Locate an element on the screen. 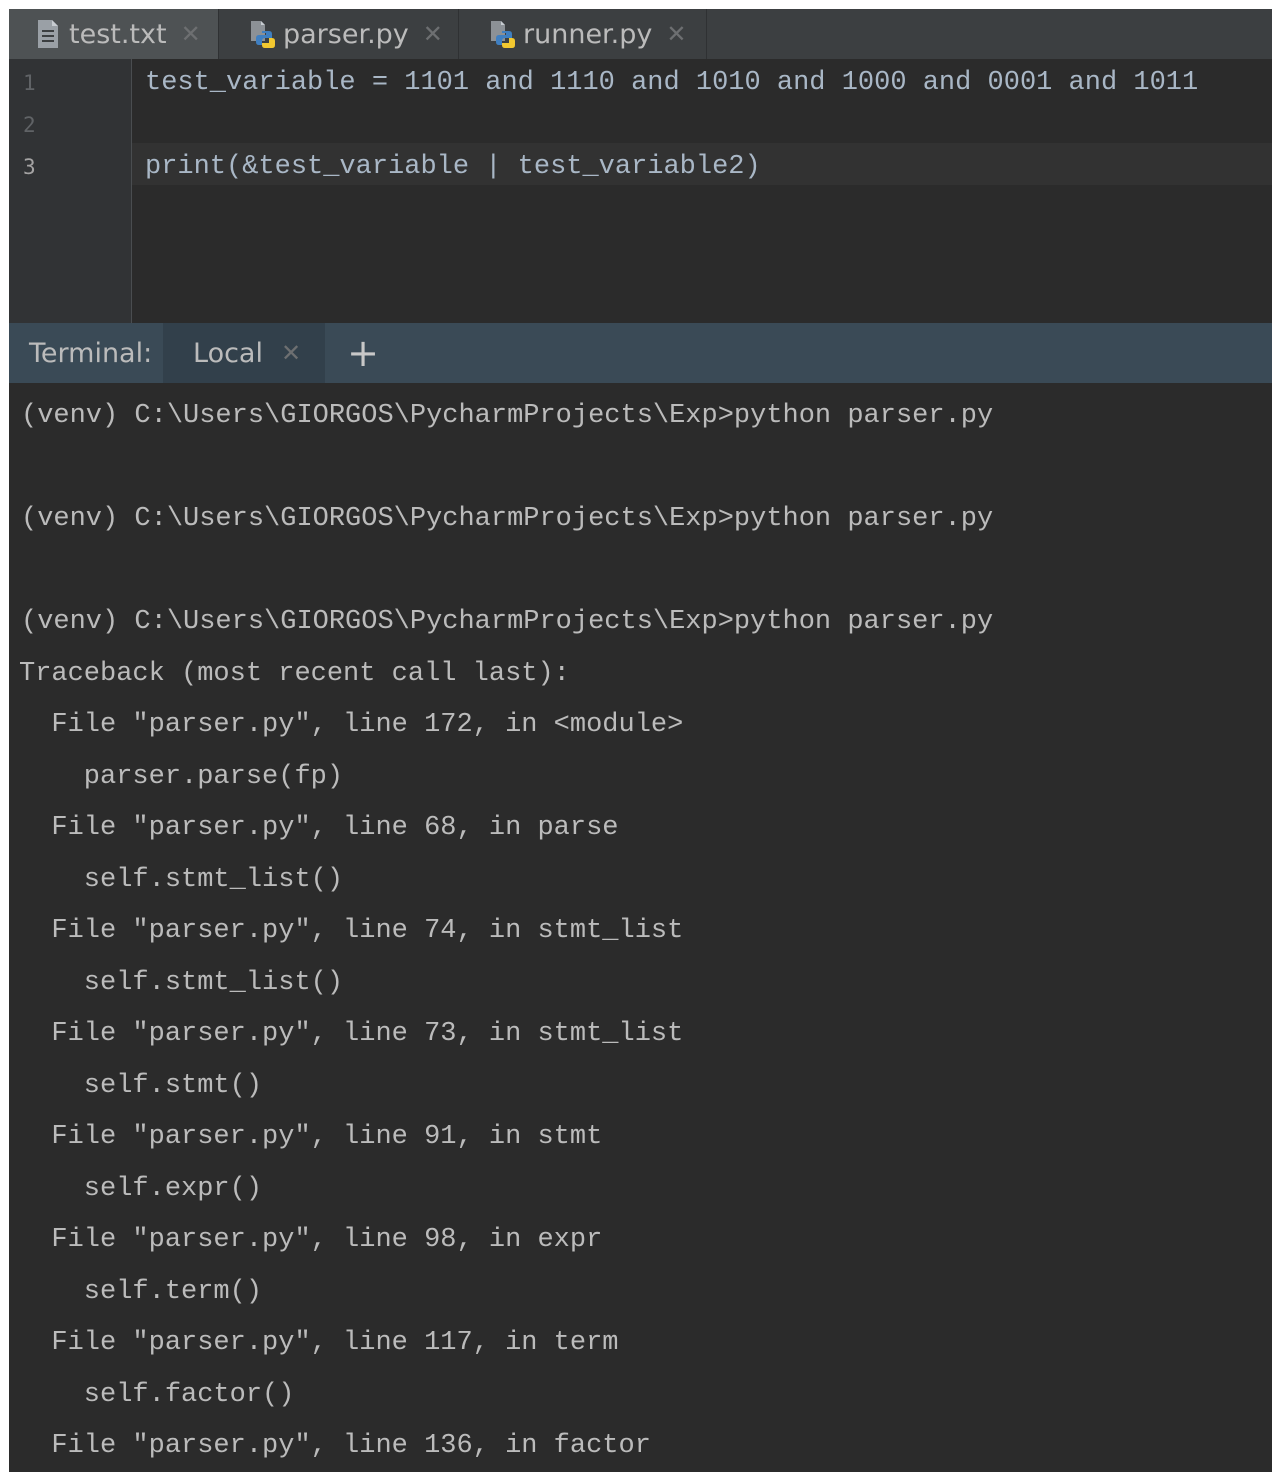 The image size is (1272, 1472). line-number: 3 is located at coordinates (29, 167).